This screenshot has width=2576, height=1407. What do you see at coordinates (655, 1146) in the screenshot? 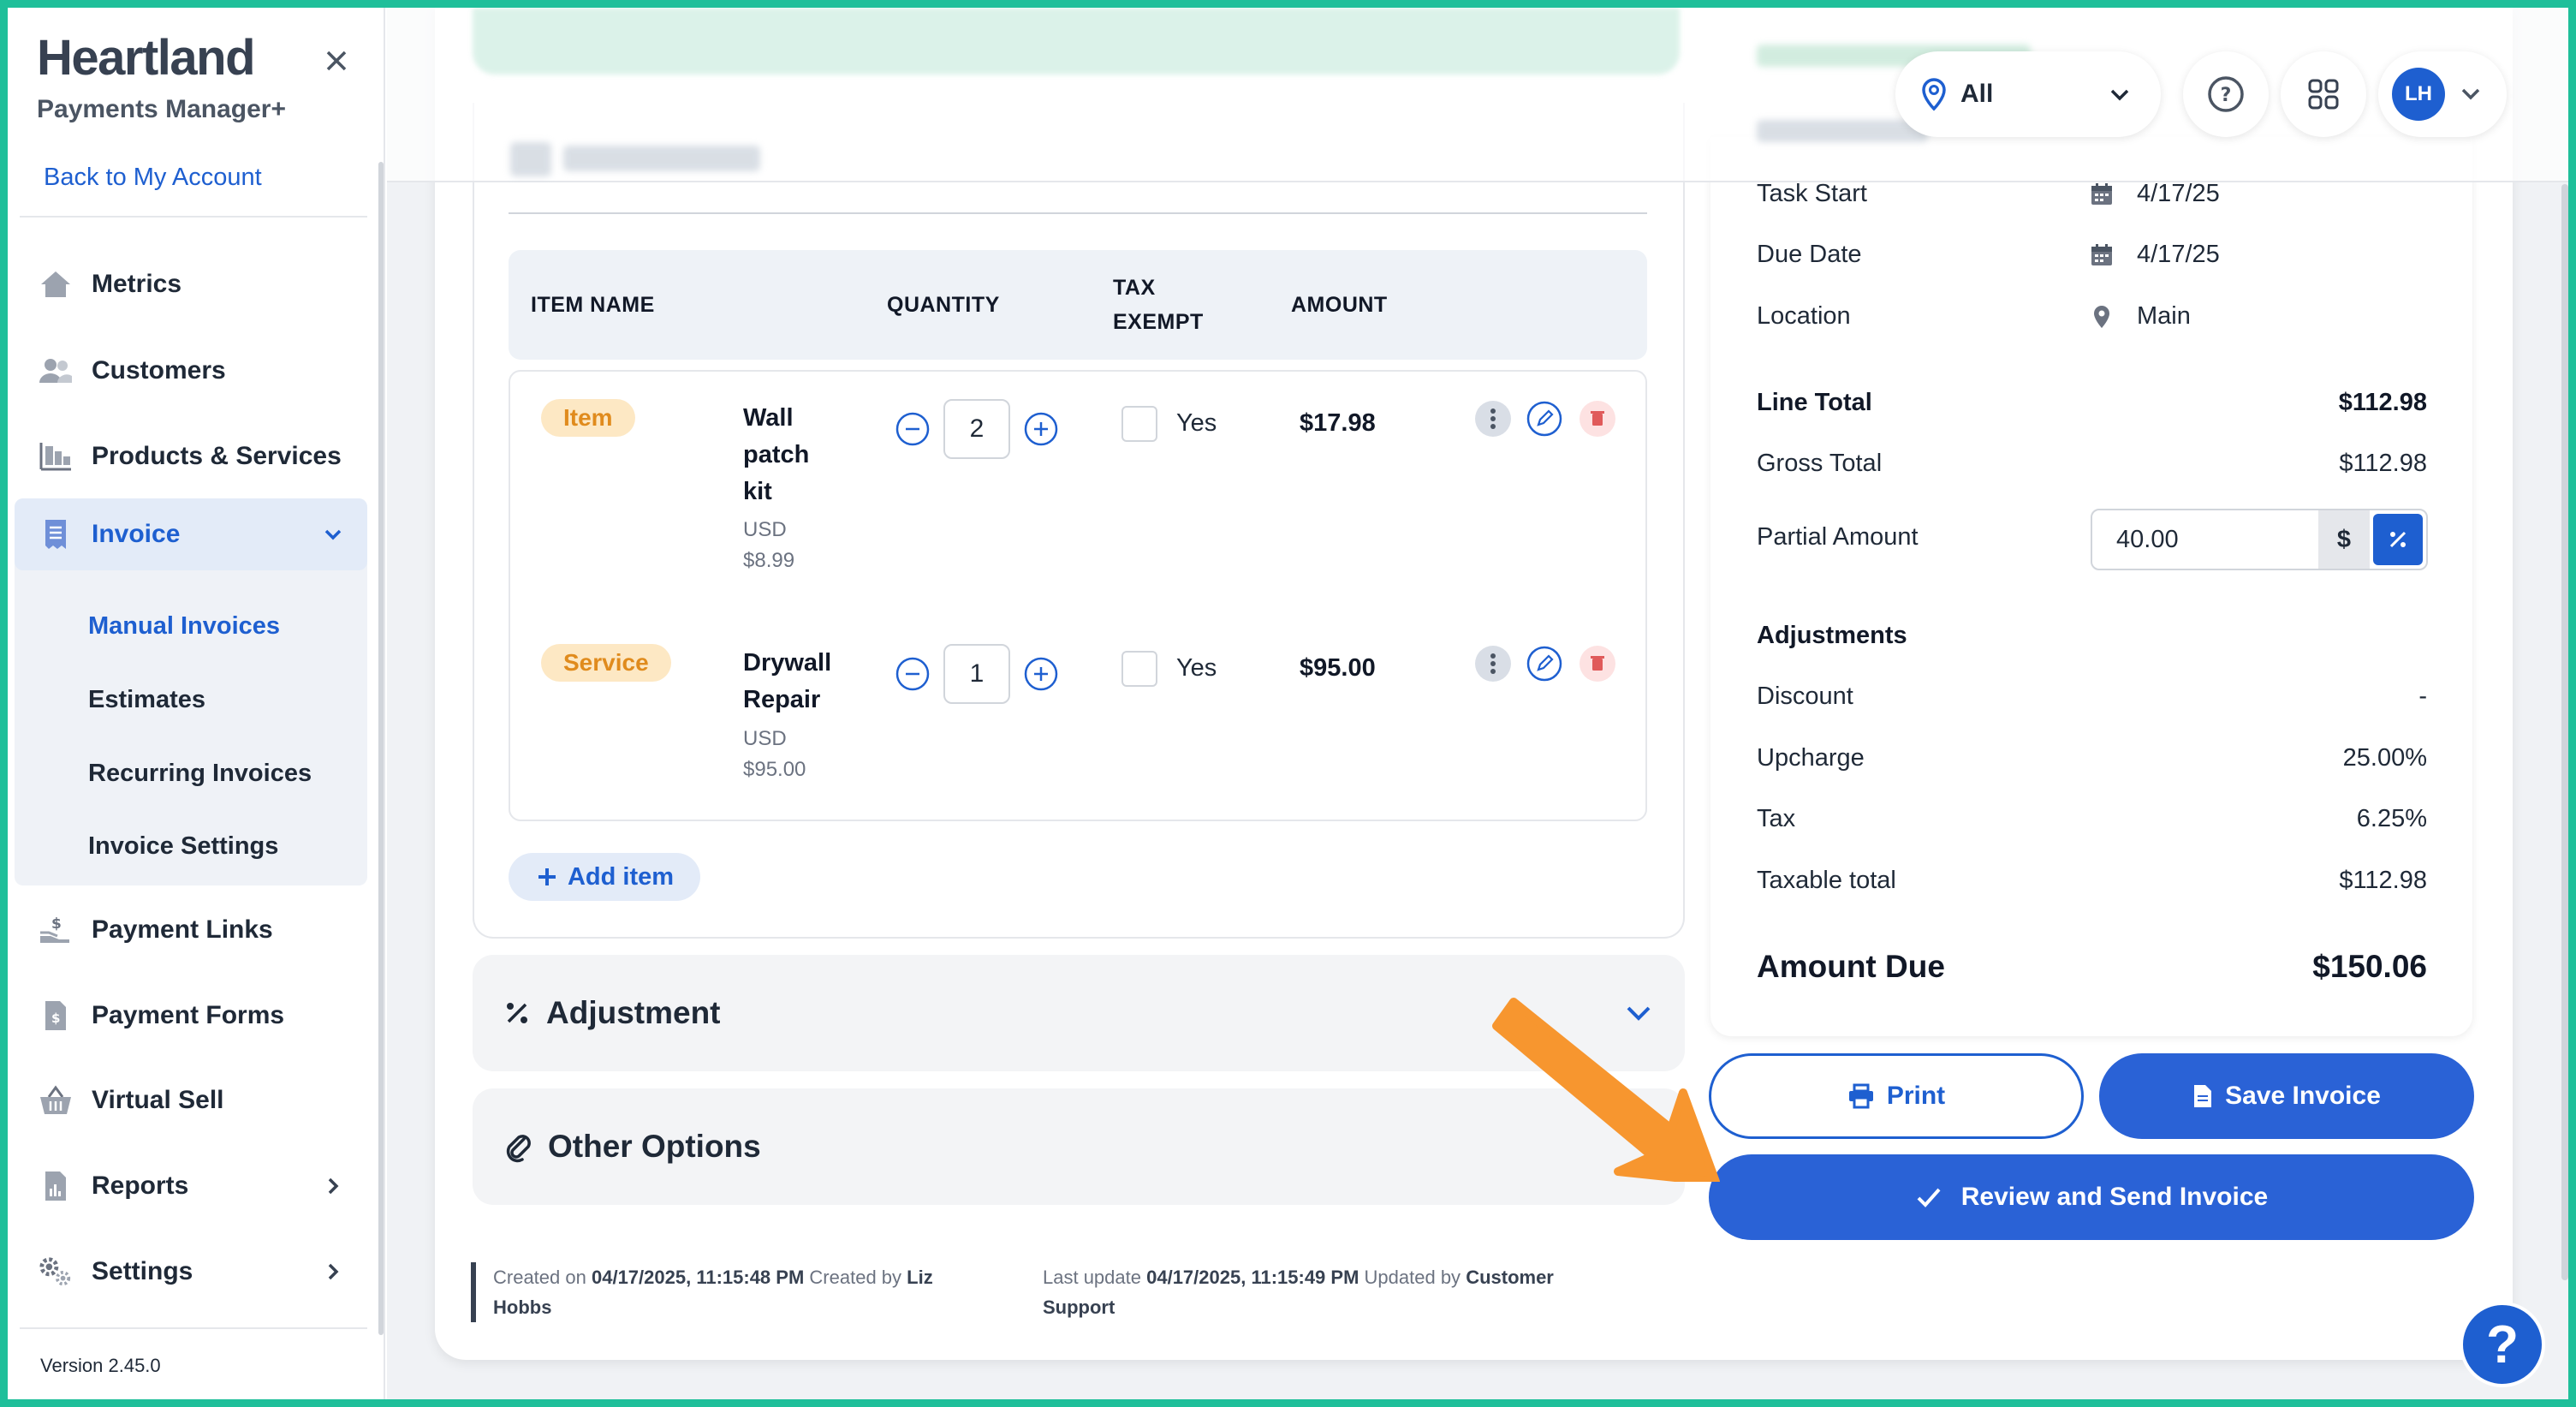
I see `other-options-title: Other Options` at bounding box center [655, 1146].